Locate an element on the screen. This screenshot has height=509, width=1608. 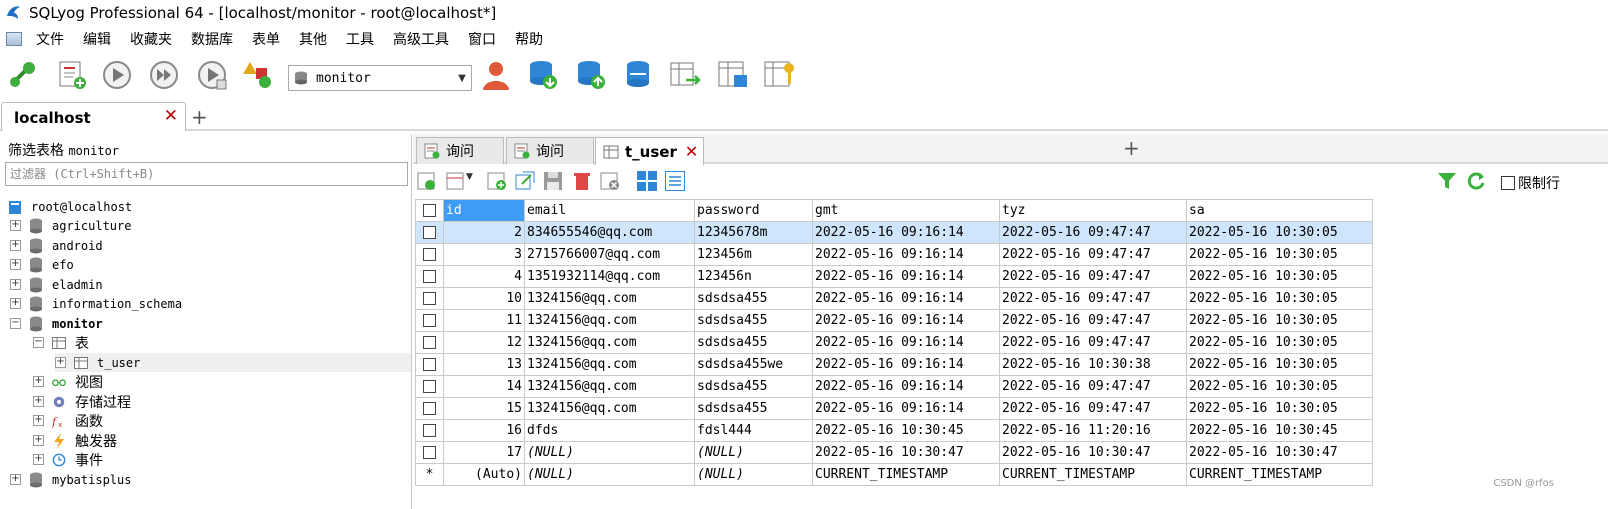
filter-grid-icon is located at coordinates (456, 181).